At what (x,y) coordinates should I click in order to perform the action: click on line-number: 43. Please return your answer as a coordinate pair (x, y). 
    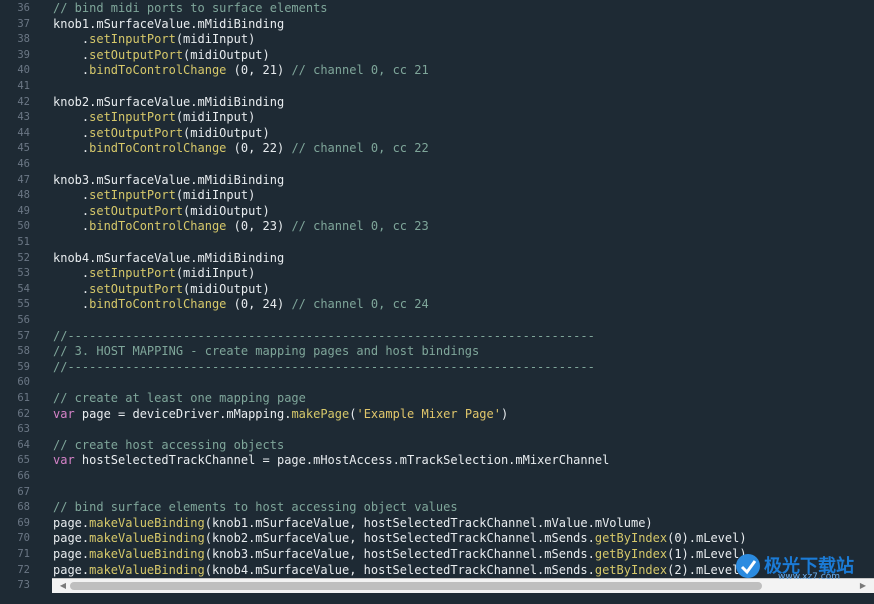
    Looking at the image, I should click on (23, 117).